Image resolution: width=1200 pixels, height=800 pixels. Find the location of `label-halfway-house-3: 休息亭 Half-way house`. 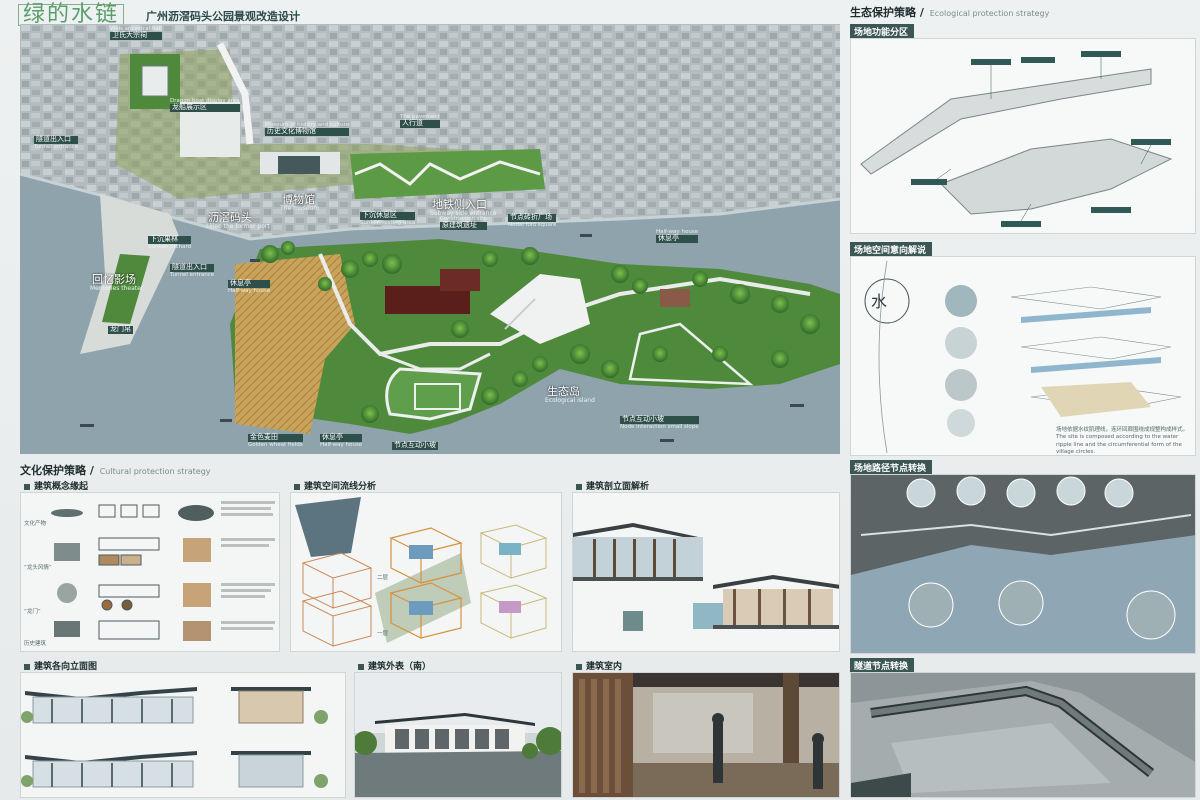

label-halfway-house-3: 休息亭 Half-way house is located at coordinates (341, 440).